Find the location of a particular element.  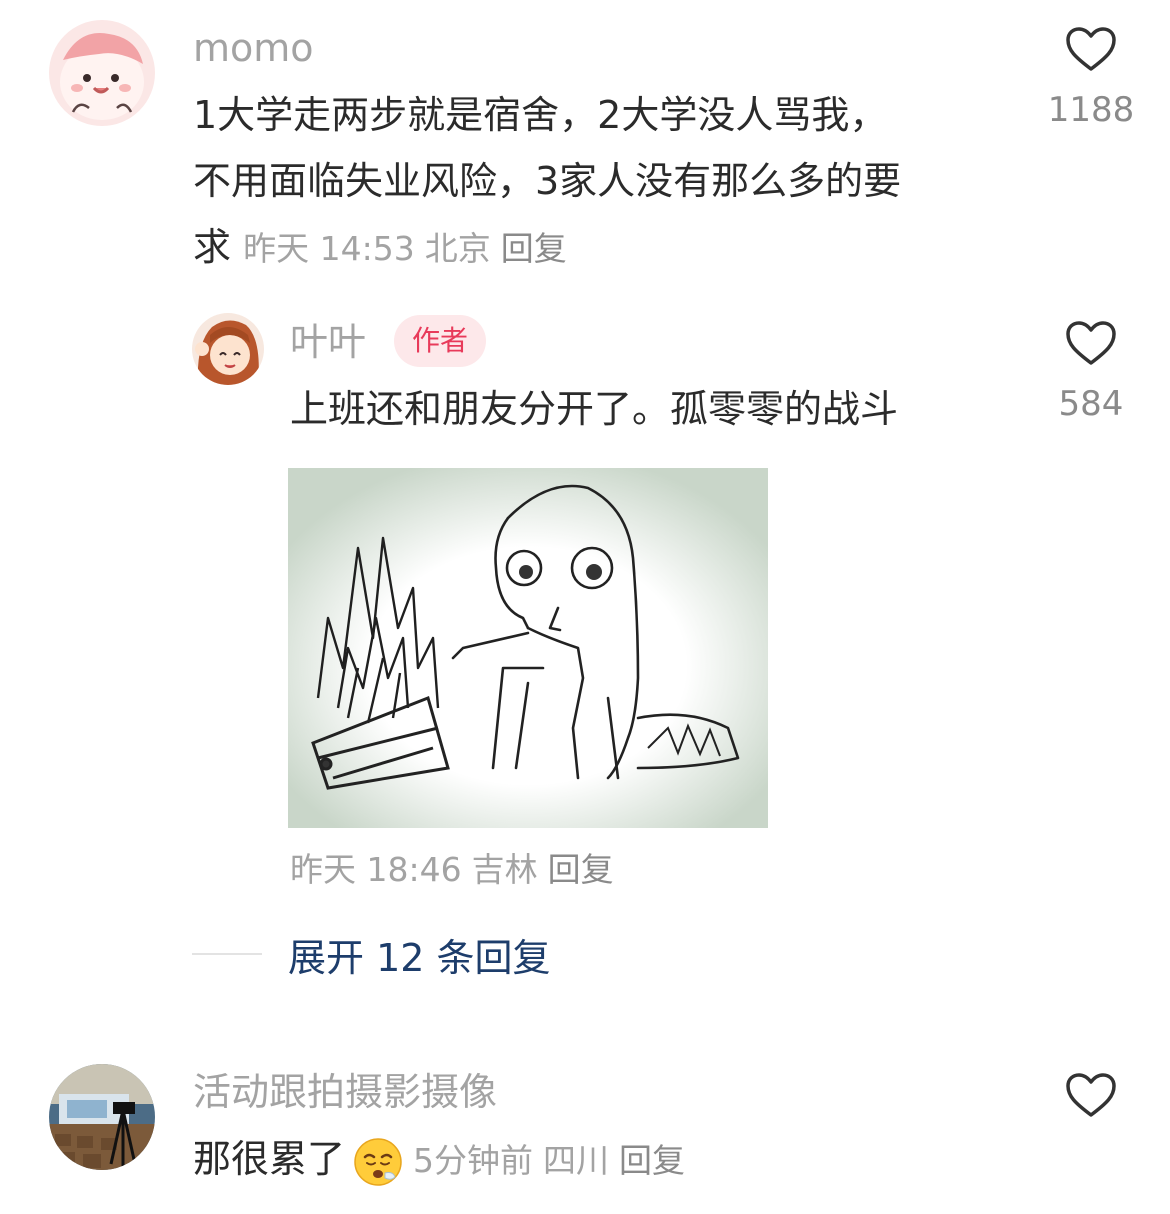

tired-face-emoji-icon is located at coordinates (378, 1161).